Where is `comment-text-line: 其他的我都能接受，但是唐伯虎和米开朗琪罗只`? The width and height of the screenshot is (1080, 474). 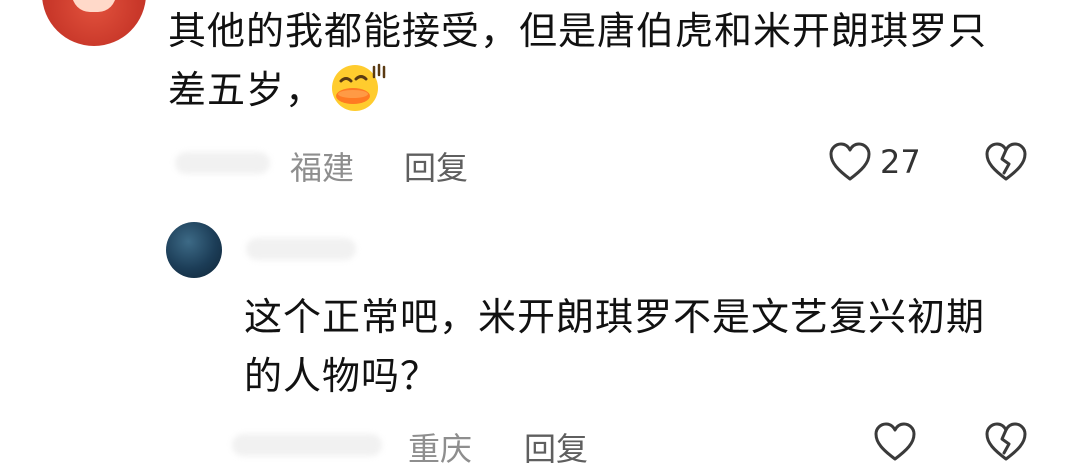
comment-text-line: 其他的我都能接受，但是唐伯虎和米开朗琪罗只 is located at coordinates (578, 31).